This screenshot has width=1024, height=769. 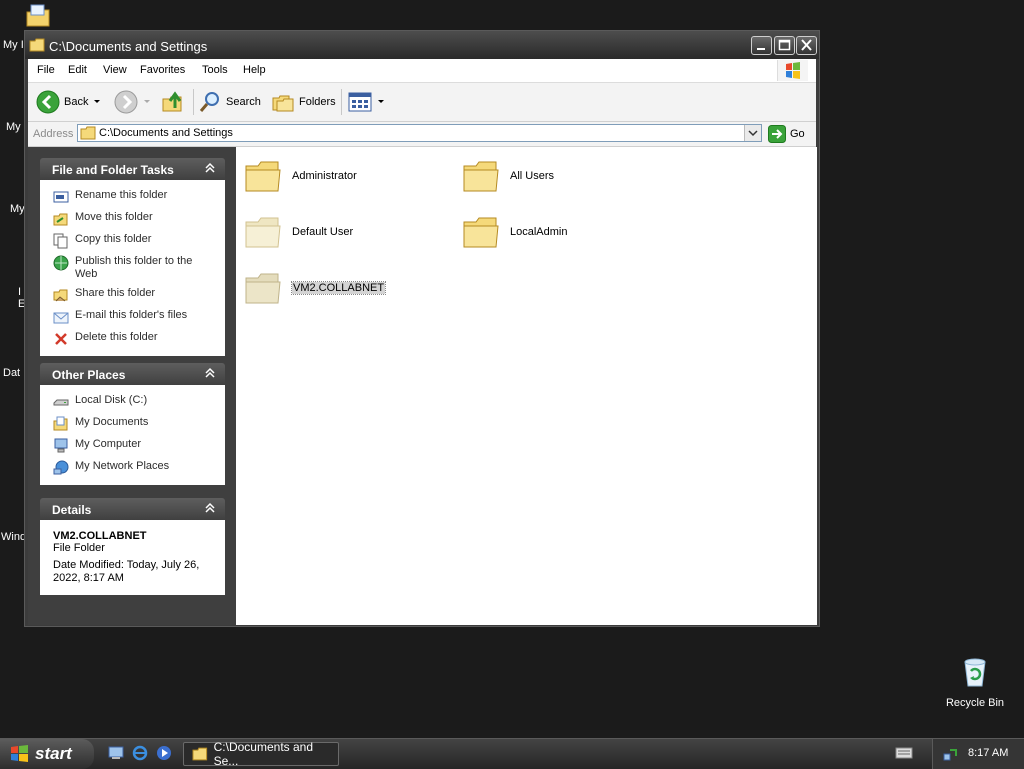 I want to click on quicklaunch-internet-explorer, so click(x=140, y=754).